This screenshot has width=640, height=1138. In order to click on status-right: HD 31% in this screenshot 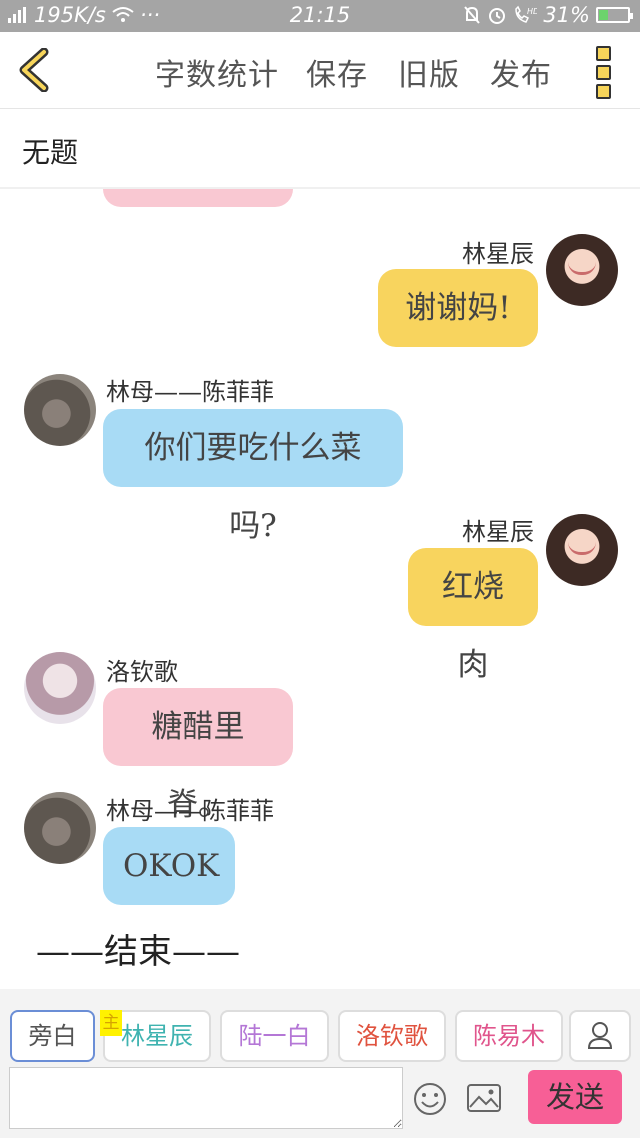, I will do `click(548, 15)`.